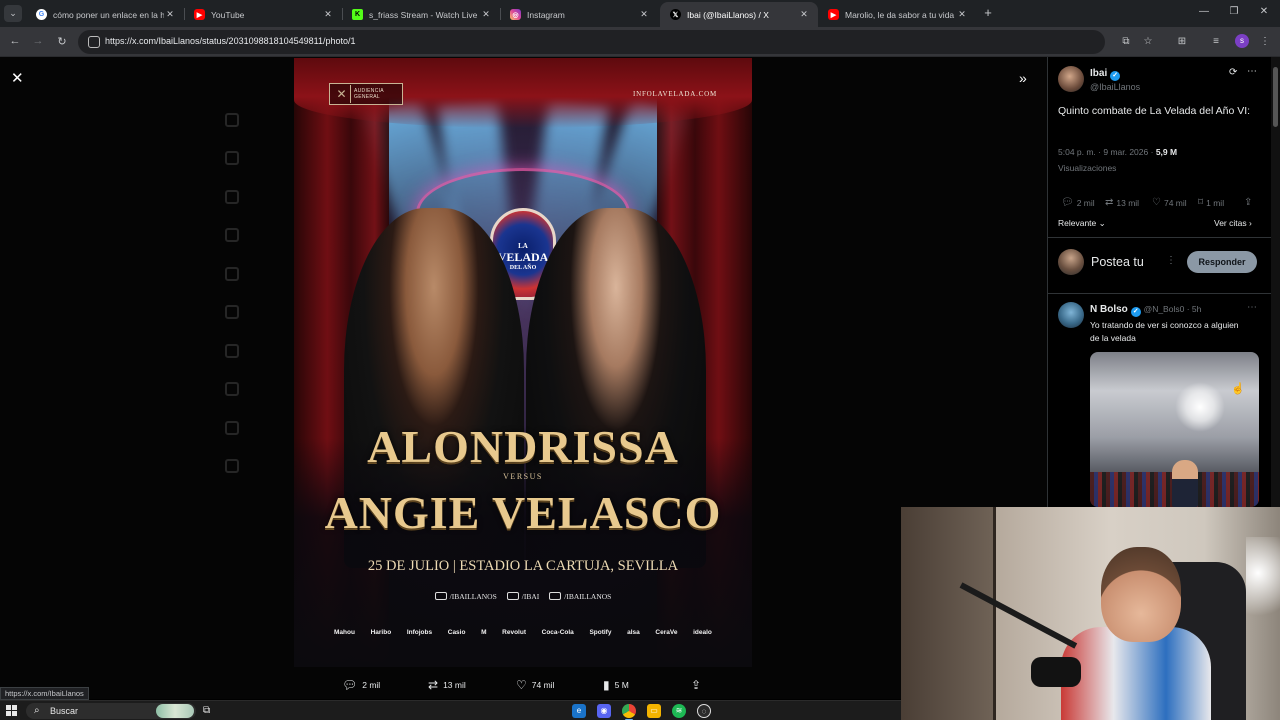 This screenshot has height=720, width=1280. I want to click on youtube-icon: ▶, so click(199, 14).